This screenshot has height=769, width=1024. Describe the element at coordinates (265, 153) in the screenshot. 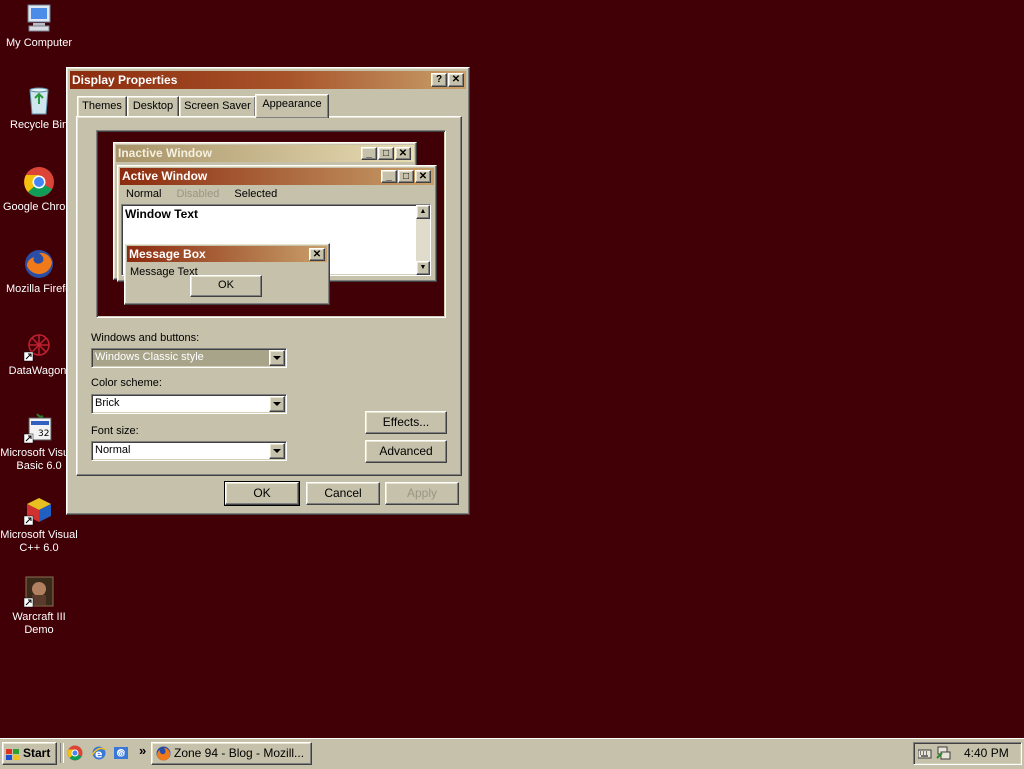

I see `preview-inactive-titlebar: Inactive Window _ □ ✕` at that location.